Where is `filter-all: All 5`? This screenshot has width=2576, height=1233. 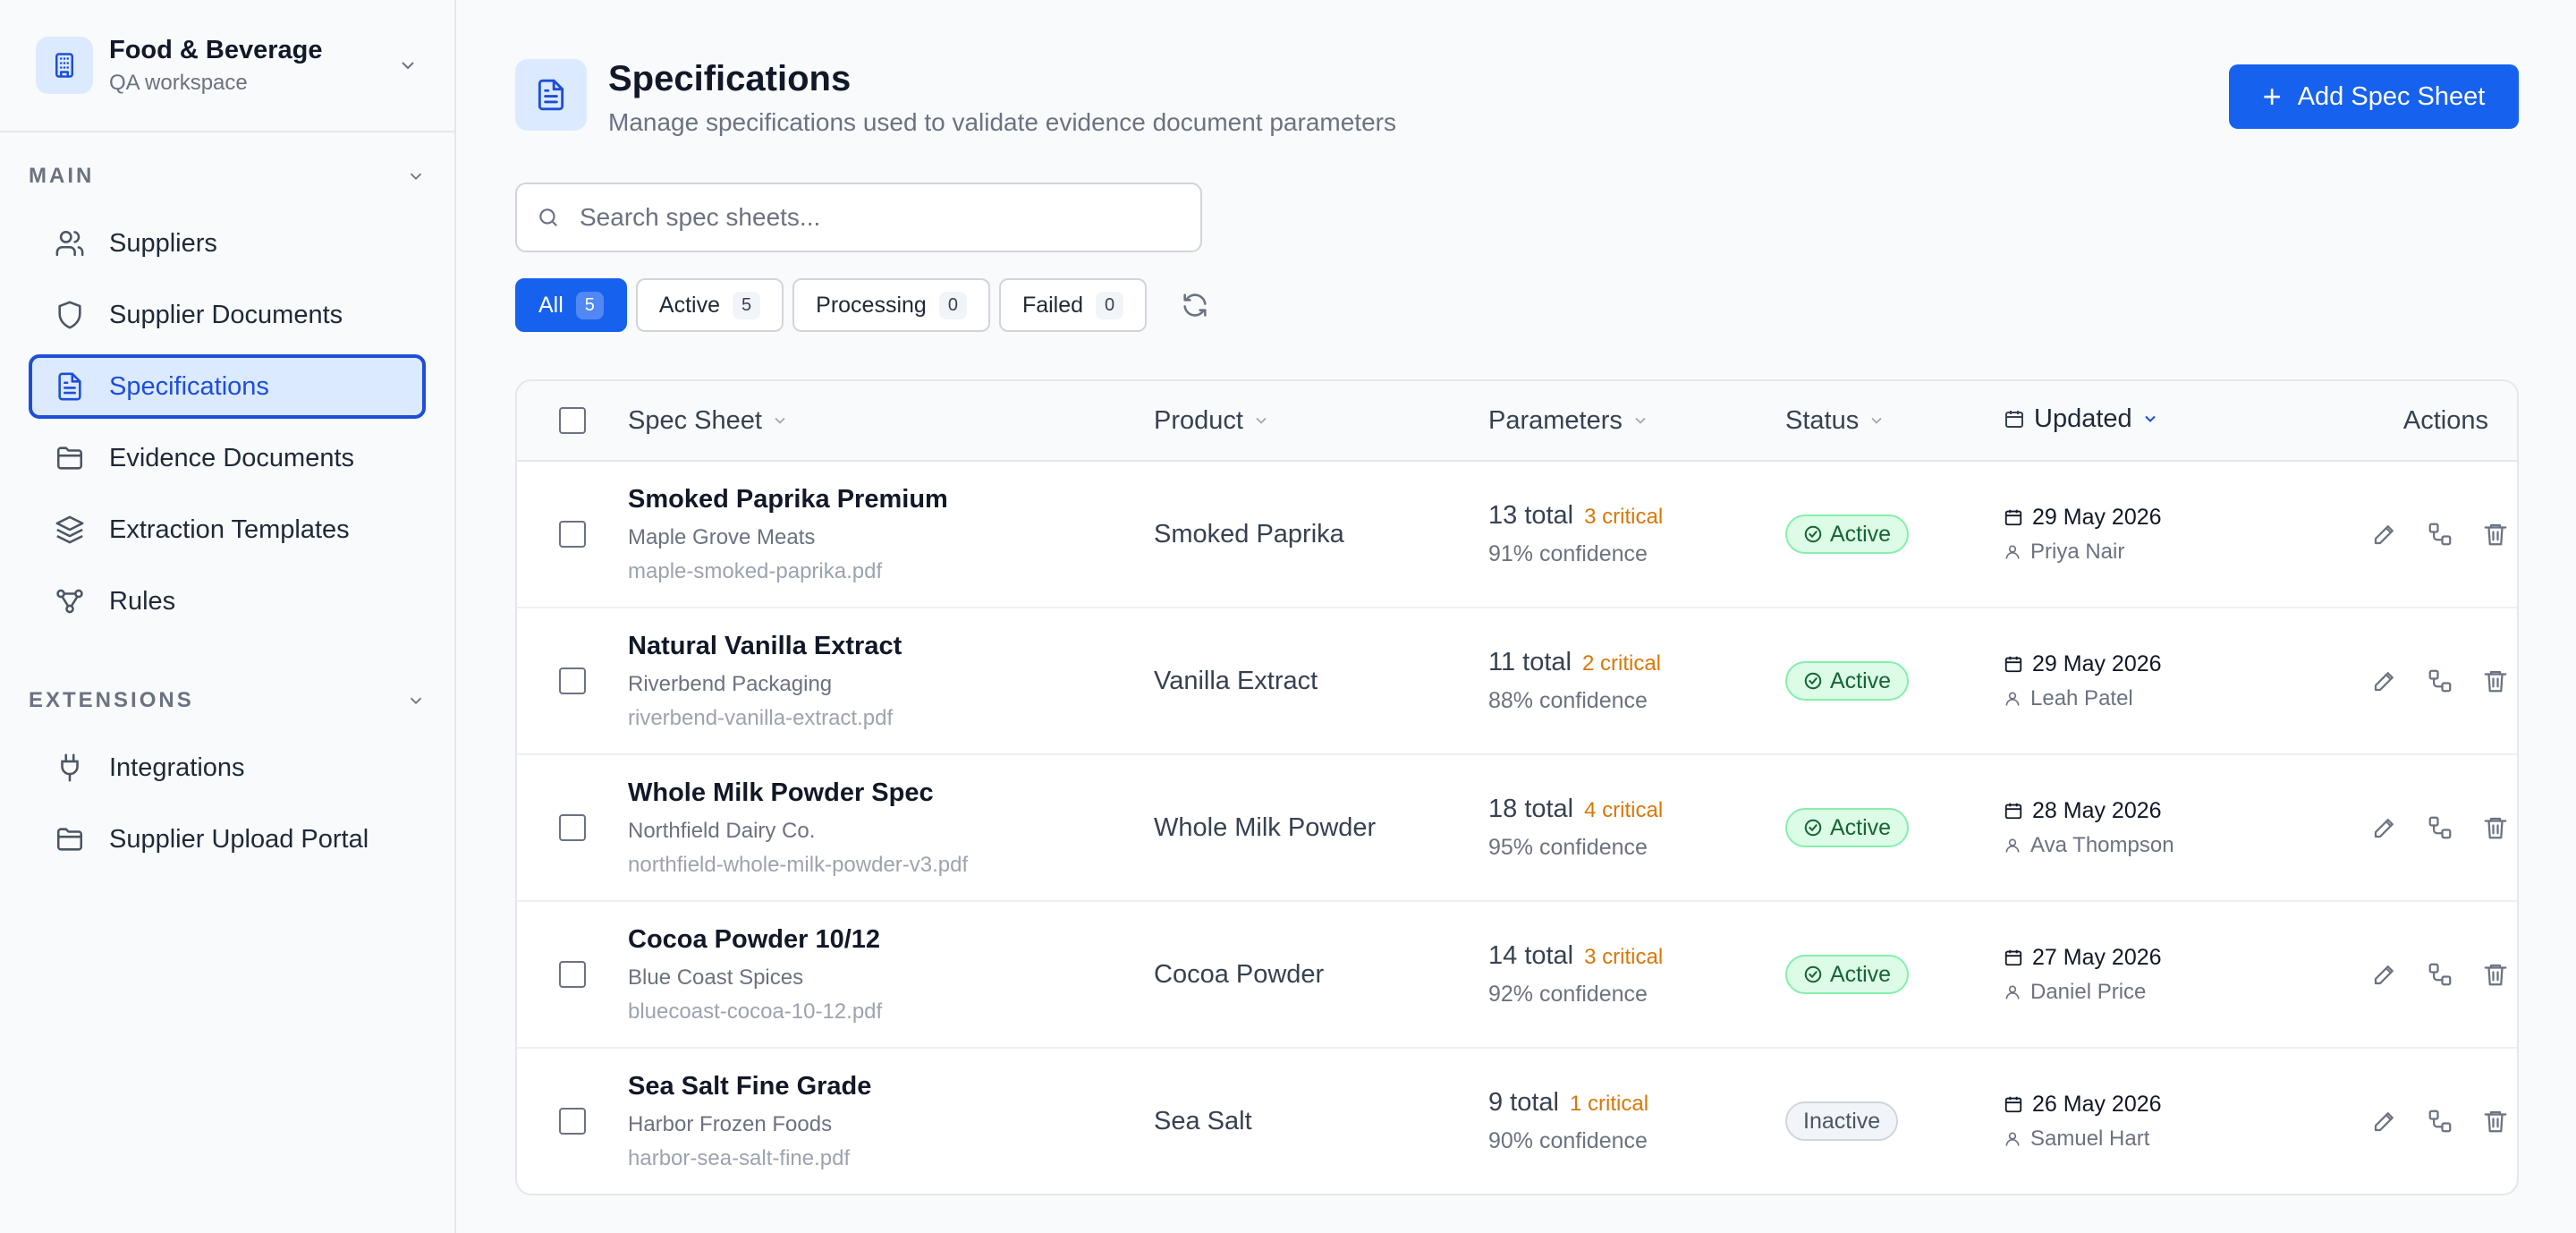 filter-all: All 5 is located at coordinates (571, 305).